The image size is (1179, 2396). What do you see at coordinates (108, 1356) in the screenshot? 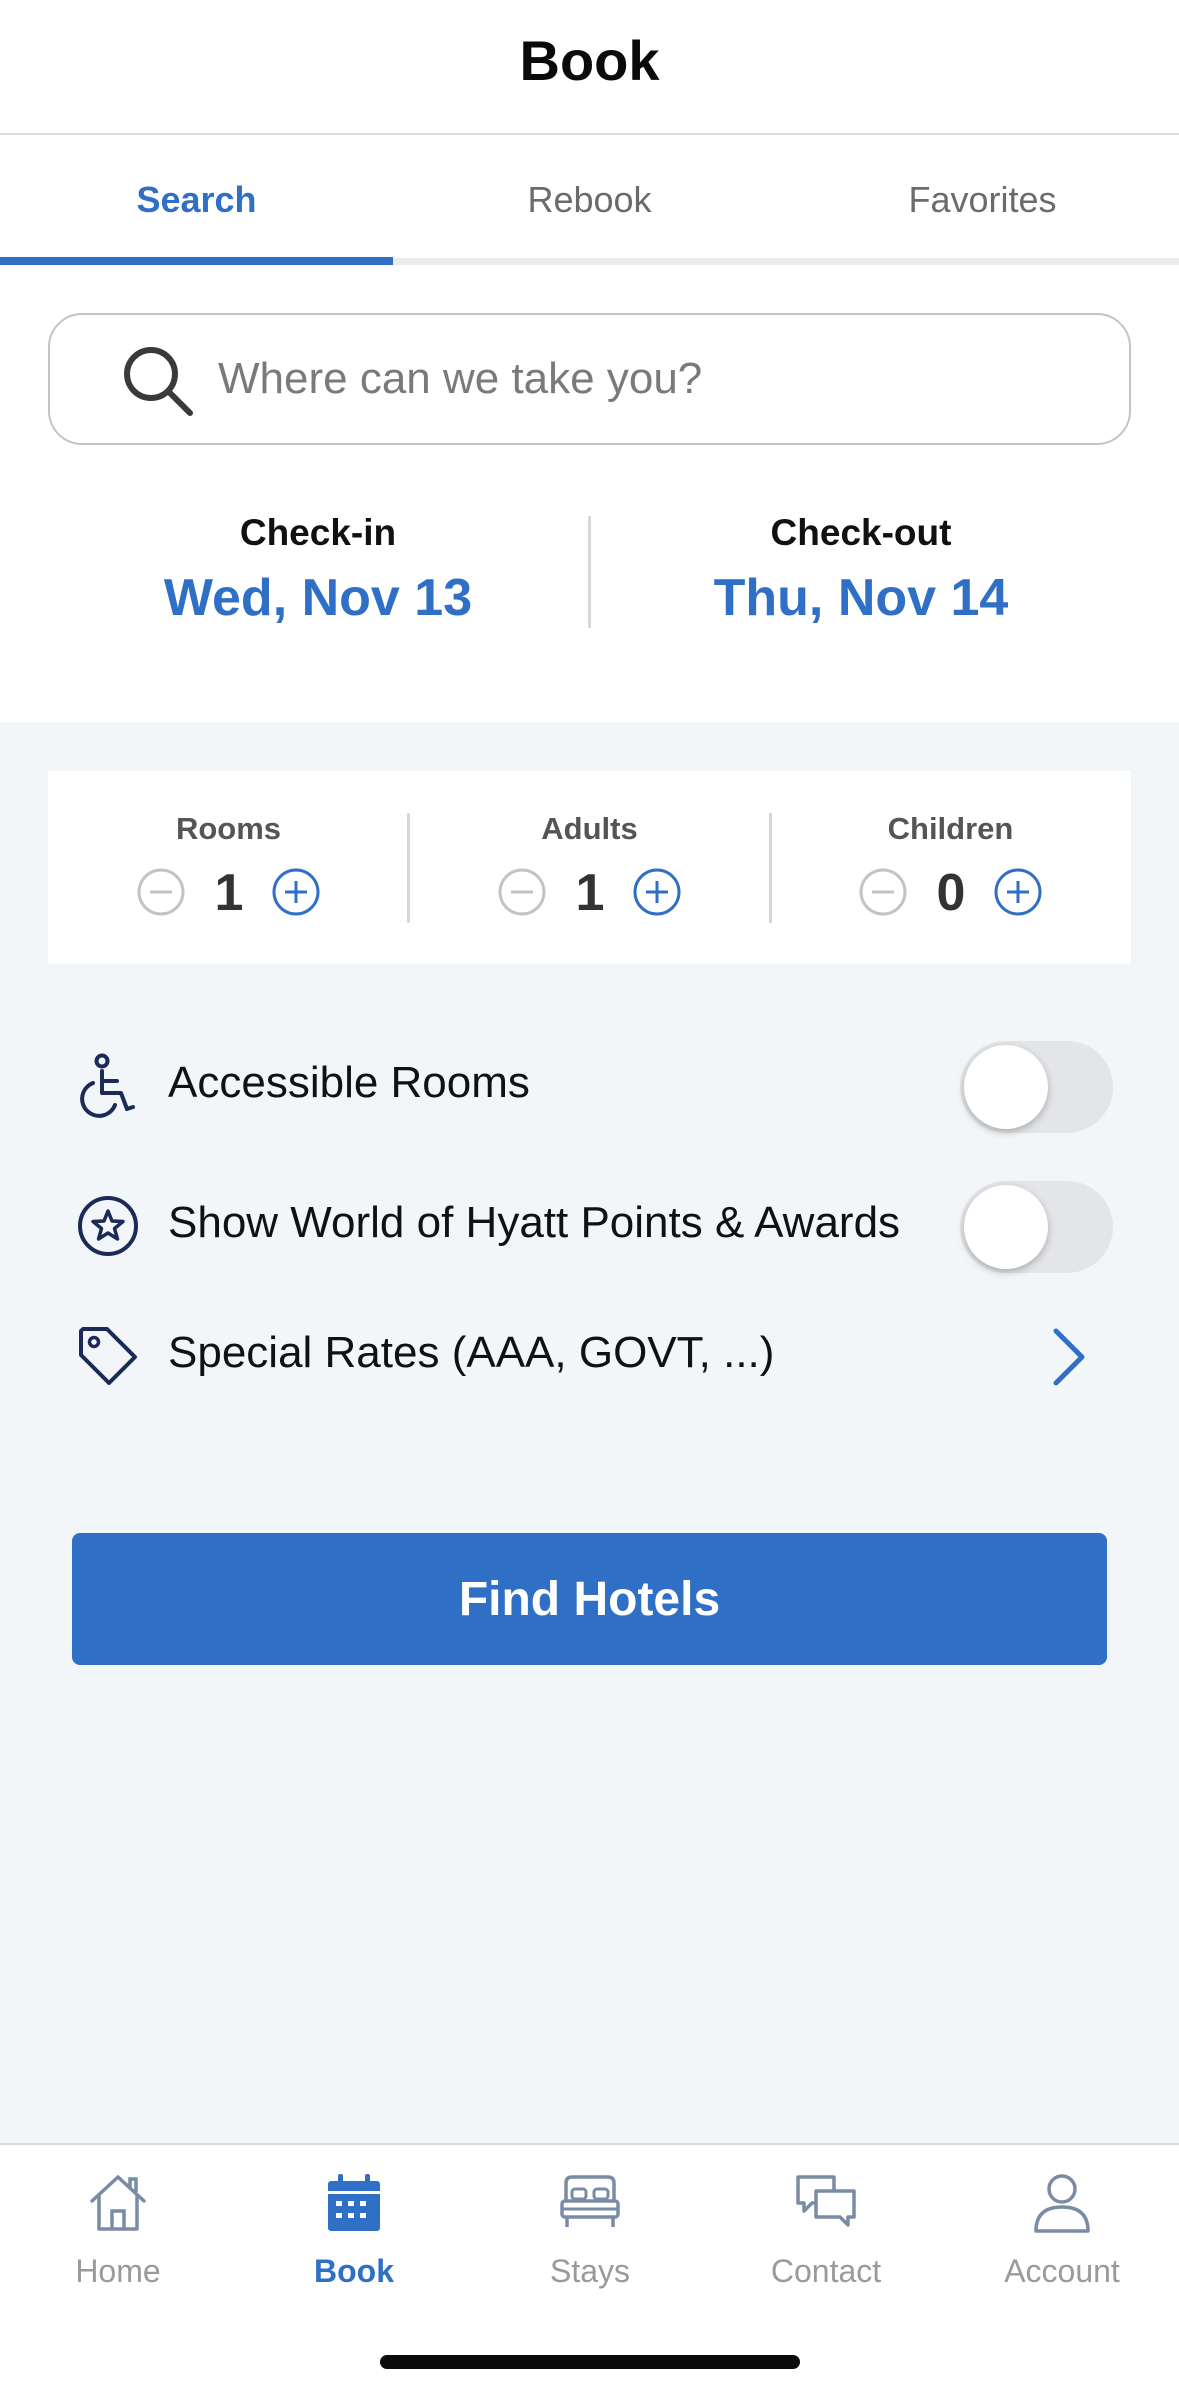
I see `tag-icon` at bounding box center [108, 1356].